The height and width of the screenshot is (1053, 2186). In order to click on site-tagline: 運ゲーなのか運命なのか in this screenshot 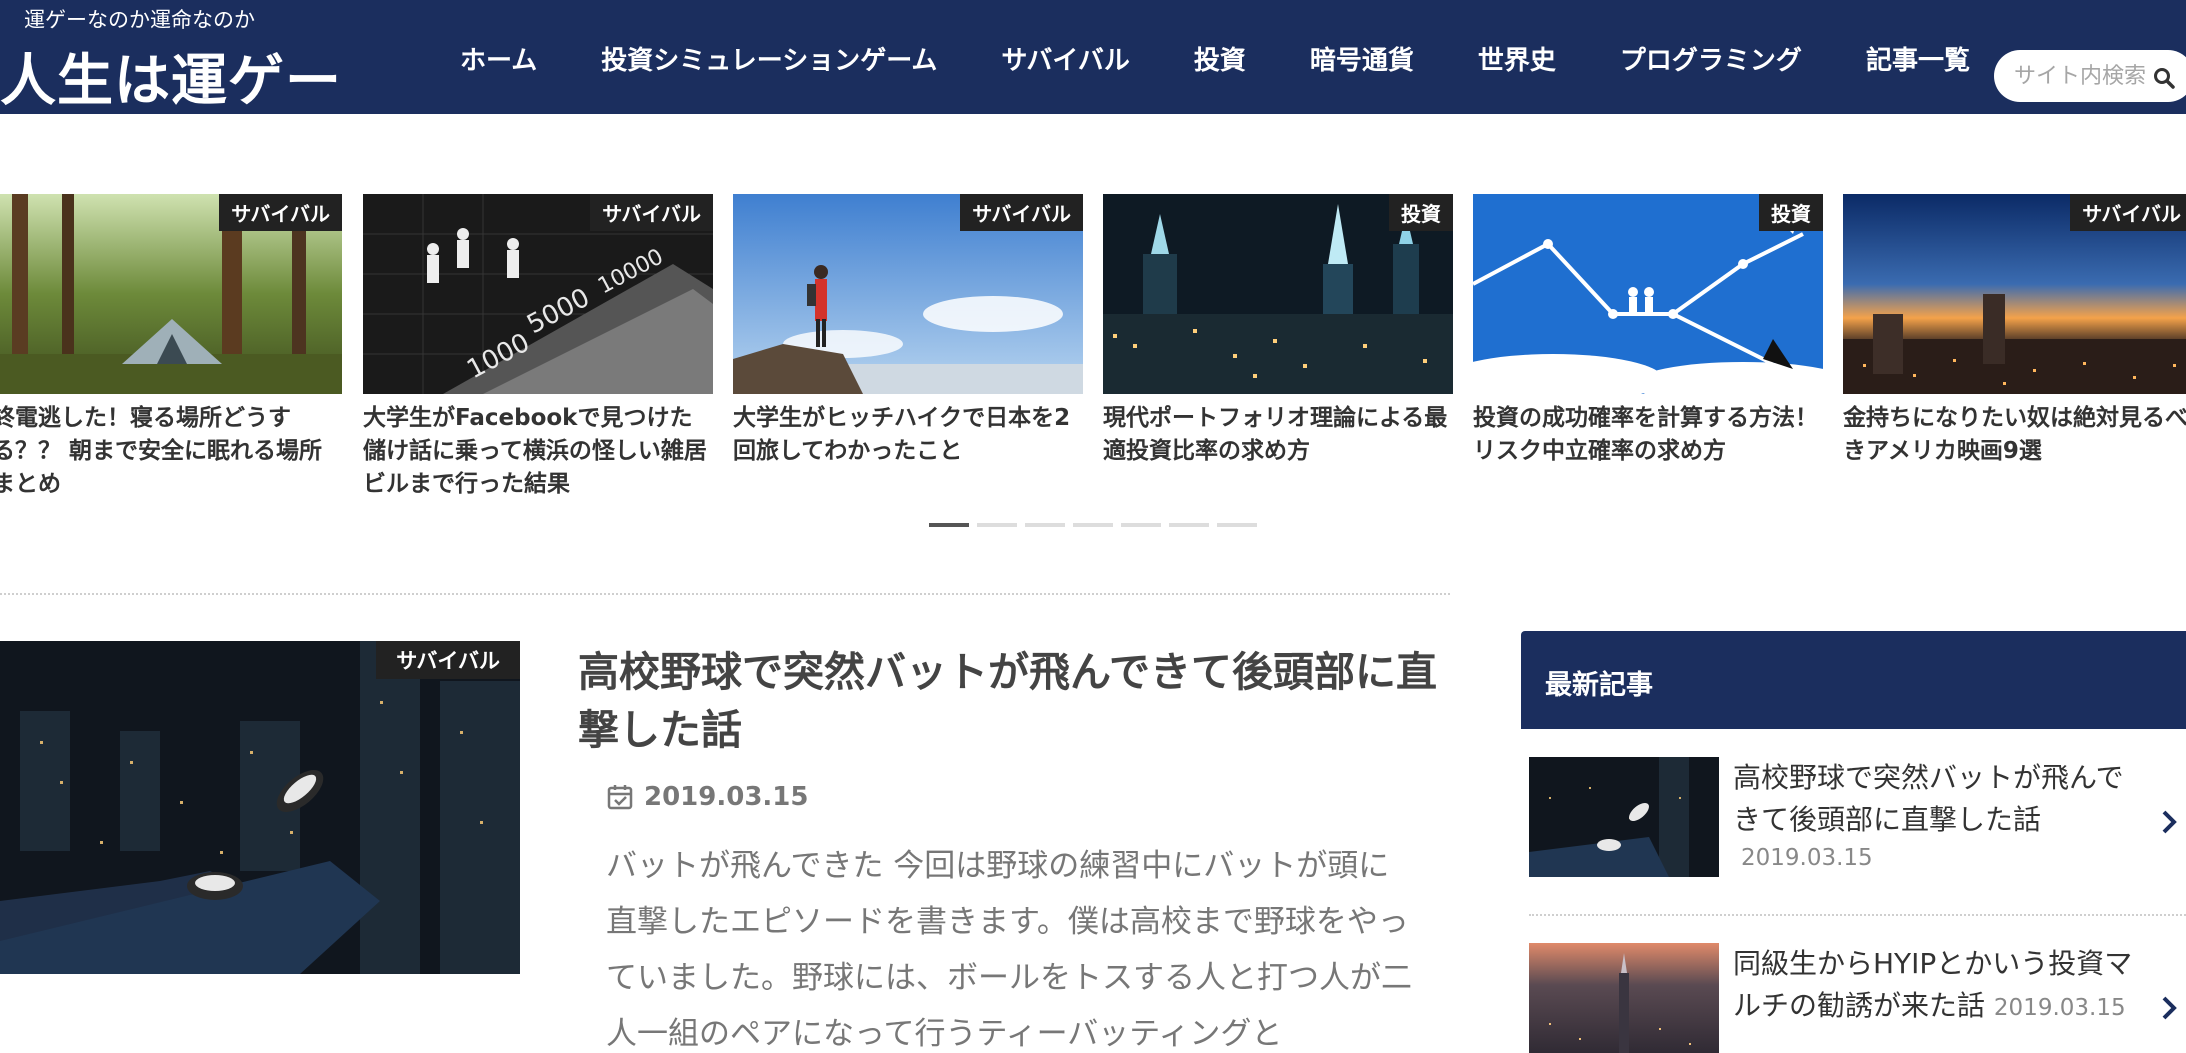, I will do `click(139, 20)`.